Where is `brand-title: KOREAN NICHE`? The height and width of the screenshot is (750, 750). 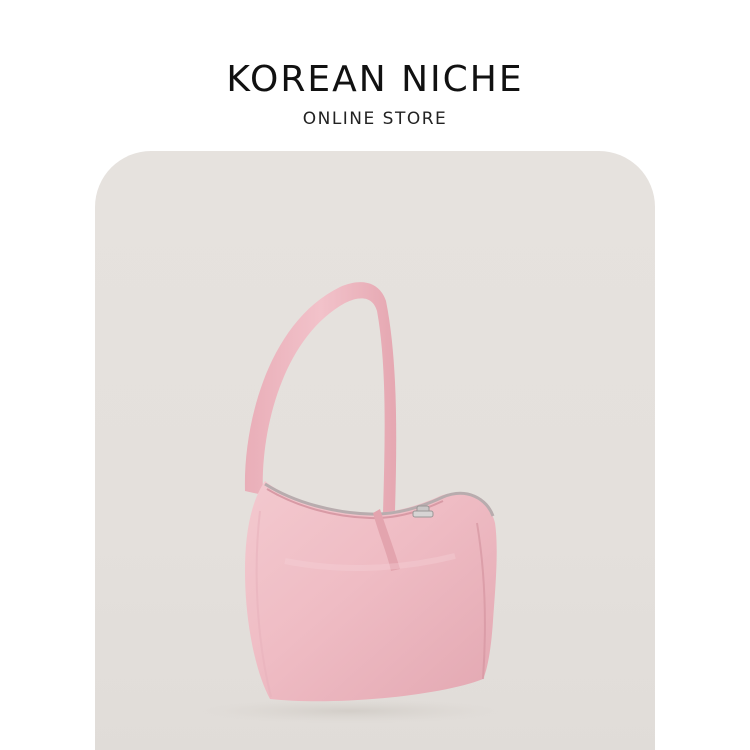
brand-title: KOREAN NICHE is located at coordinates (375, 79).